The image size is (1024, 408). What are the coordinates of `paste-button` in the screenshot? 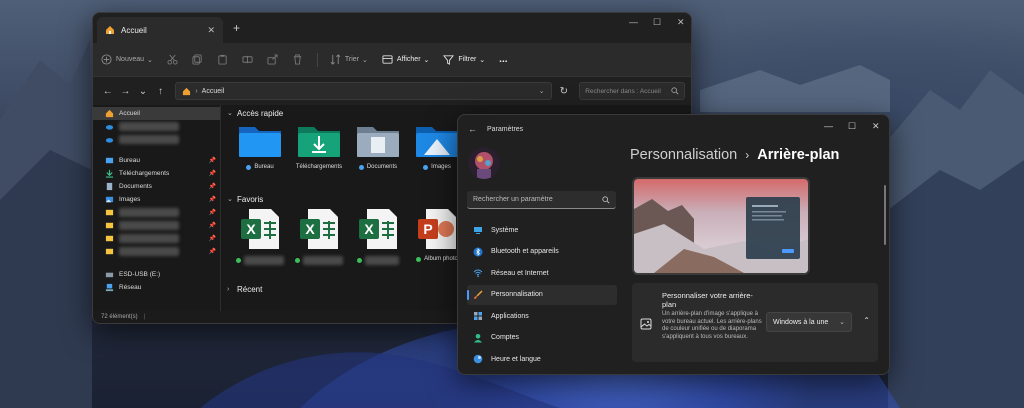 It's located at (222, 59).